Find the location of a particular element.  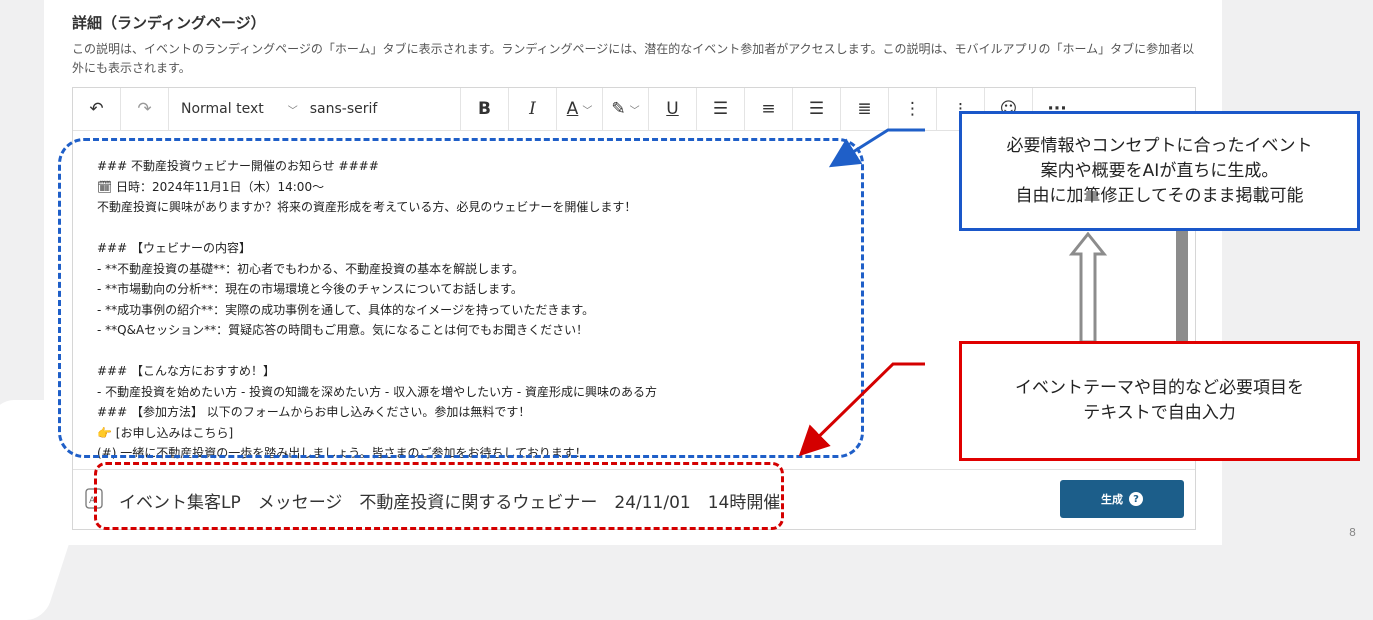

page-number: 8 is located at coordinates (1352, 532).